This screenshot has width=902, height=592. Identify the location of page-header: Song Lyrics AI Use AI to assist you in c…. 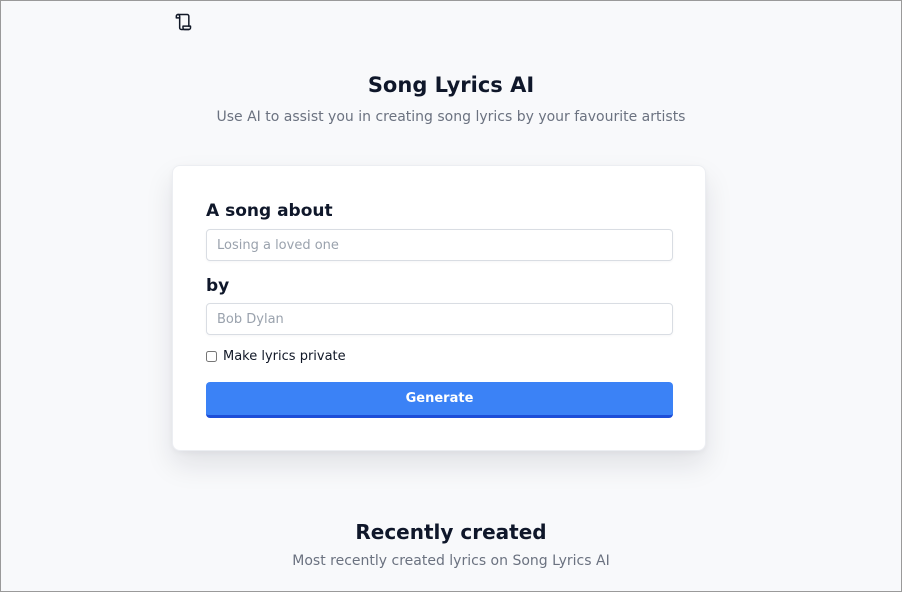
(451, 99).